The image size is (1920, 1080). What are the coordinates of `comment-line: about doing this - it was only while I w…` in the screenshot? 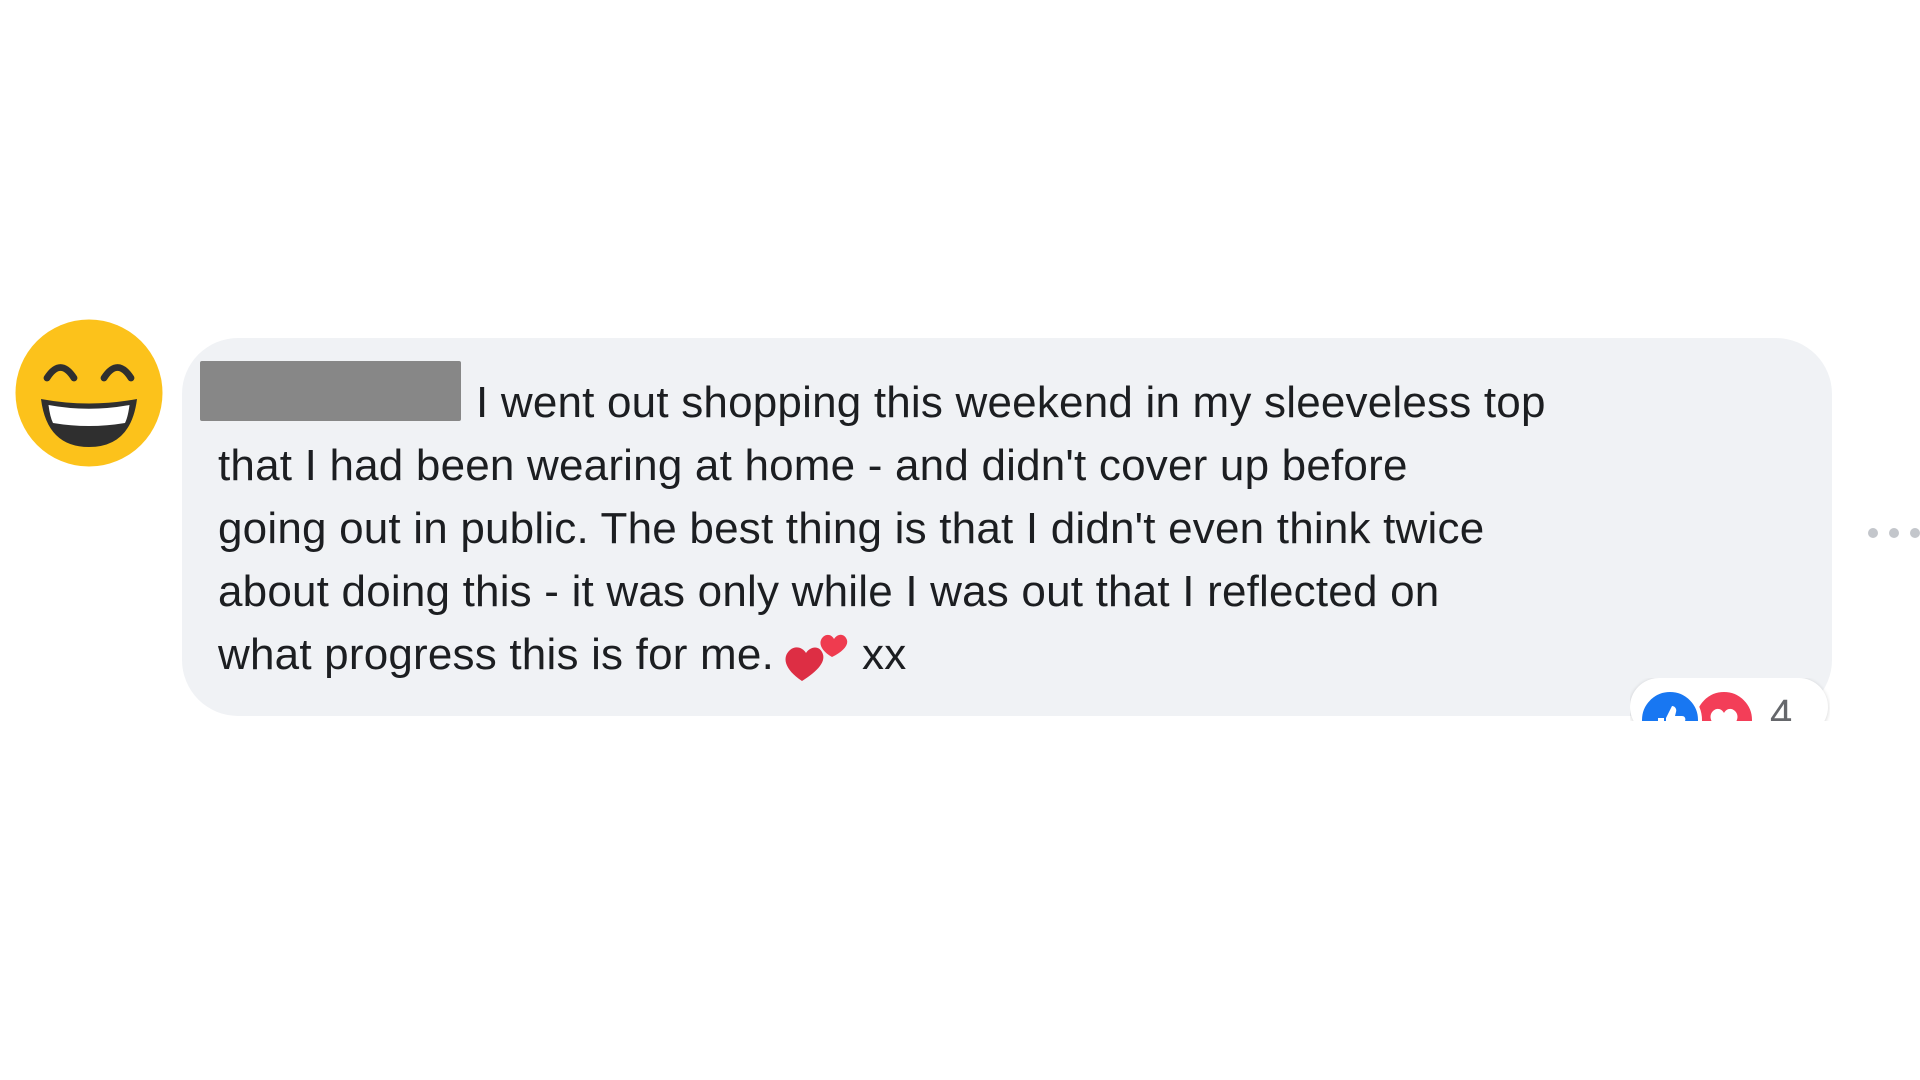 It's located at (829, 591).